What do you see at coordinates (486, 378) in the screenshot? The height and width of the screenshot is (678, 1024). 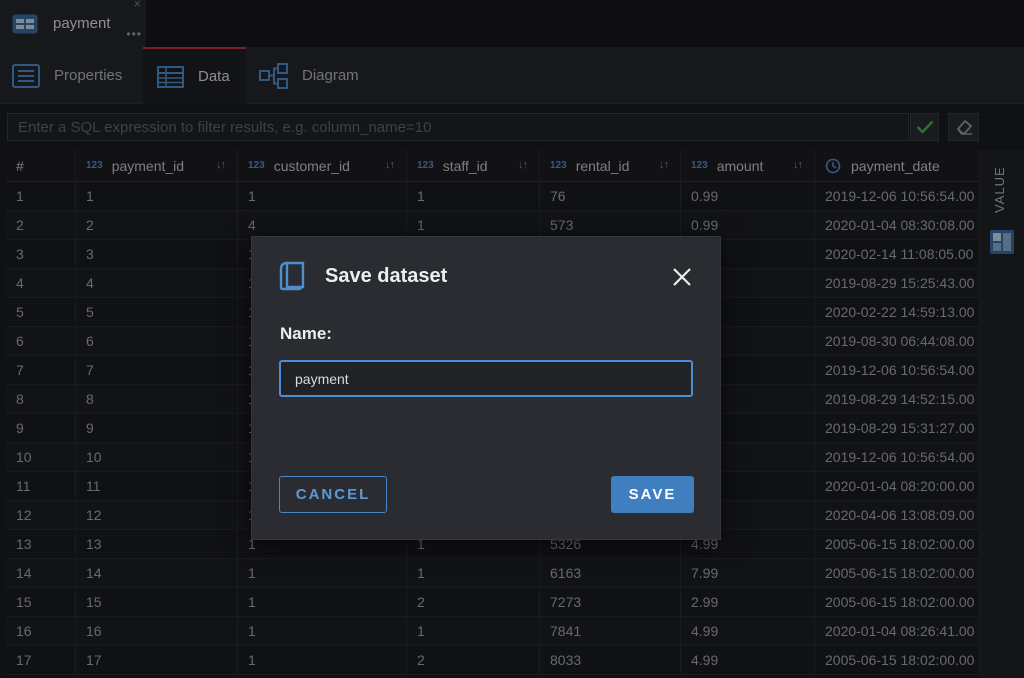 I see `dataset-name-input` at bounding box center [486, 378].